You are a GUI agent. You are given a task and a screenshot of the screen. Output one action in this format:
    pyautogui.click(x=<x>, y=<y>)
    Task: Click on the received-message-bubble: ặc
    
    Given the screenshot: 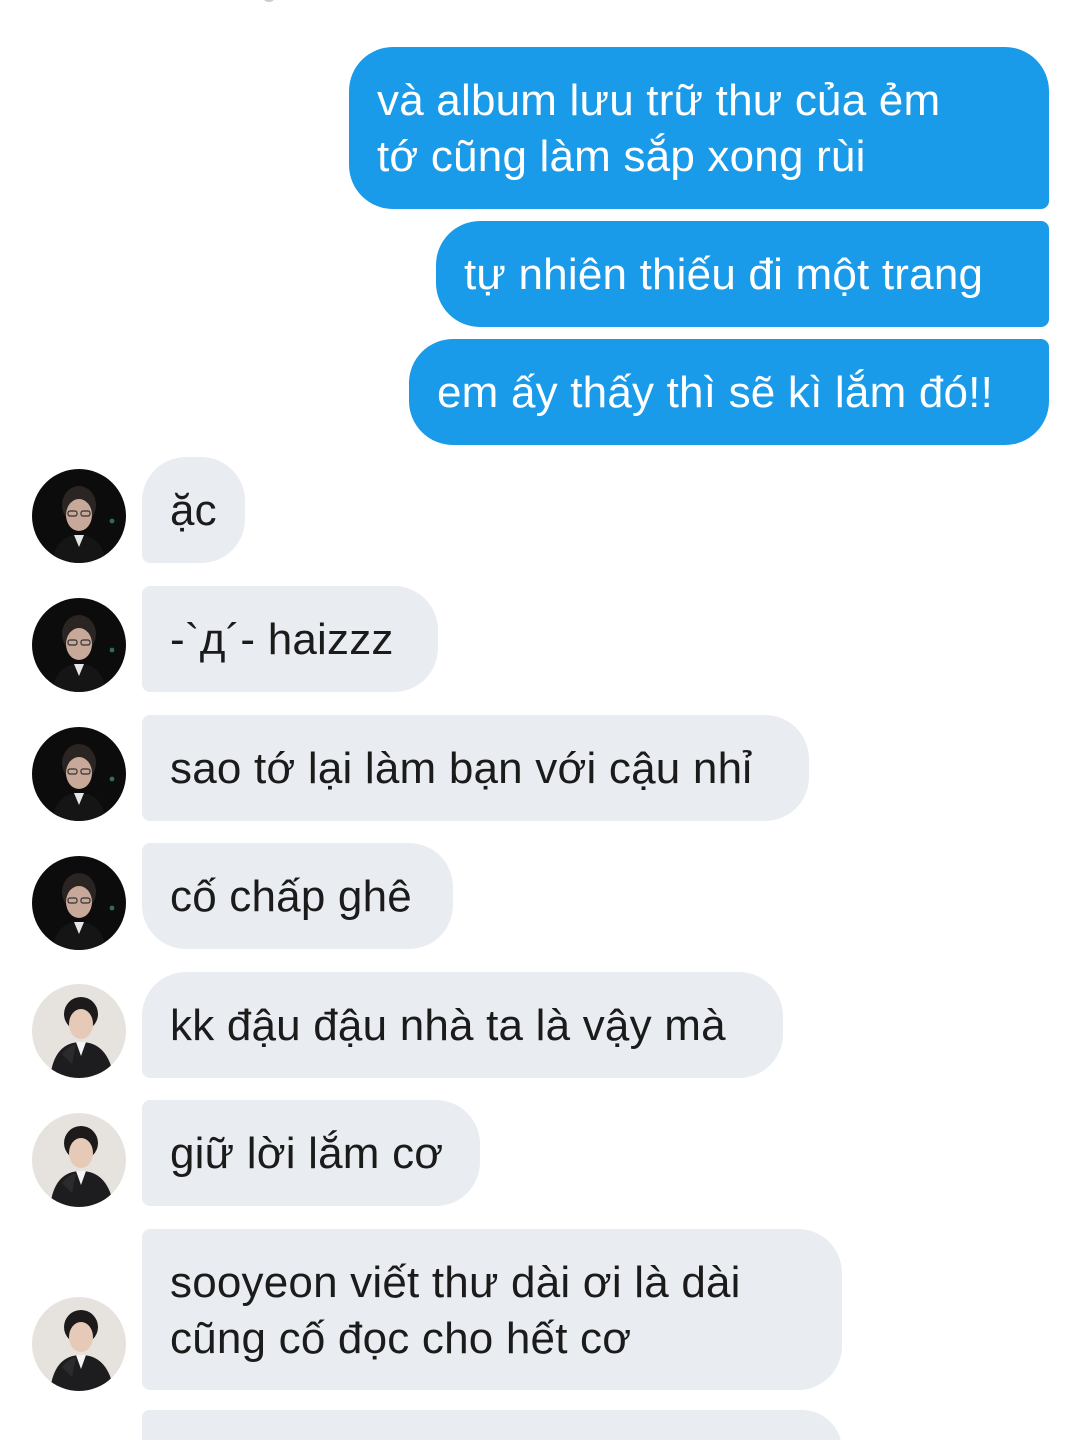 What is the action you would take?
    pyautogui.click(x=193, y=510)
    